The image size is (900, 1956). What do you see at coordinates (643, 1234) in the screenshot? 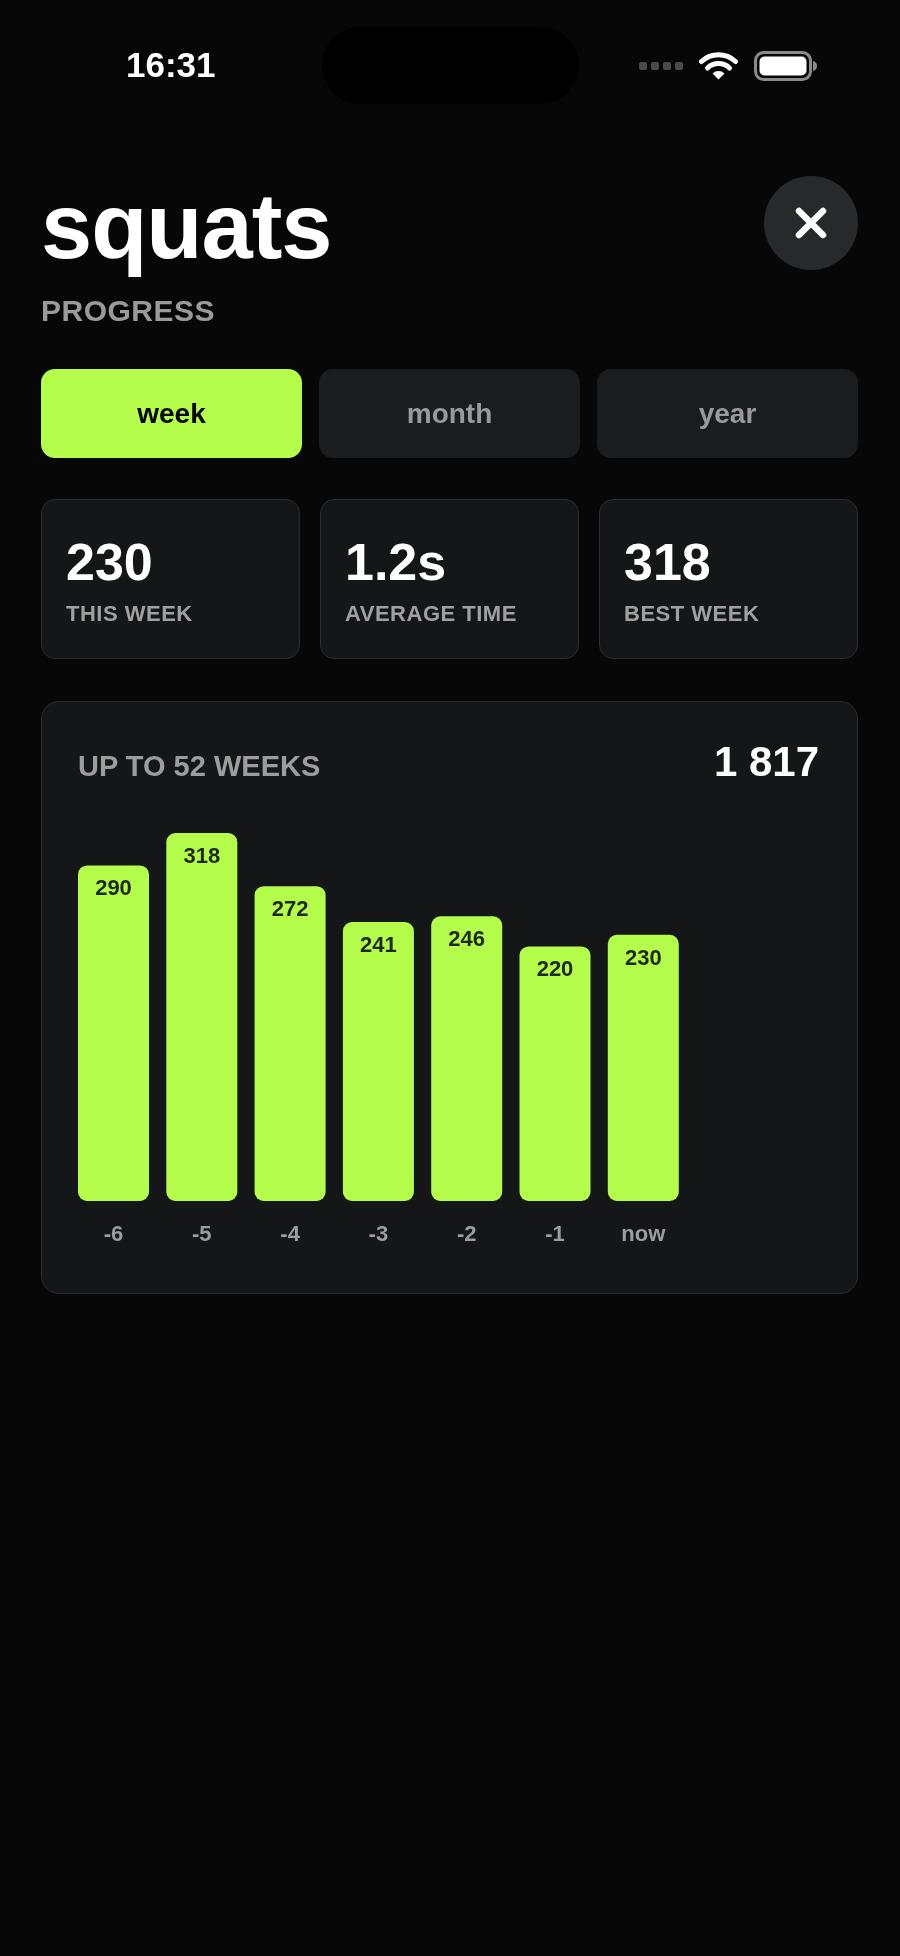
I see `axis-label: now` at bounding box center [643, 1234].